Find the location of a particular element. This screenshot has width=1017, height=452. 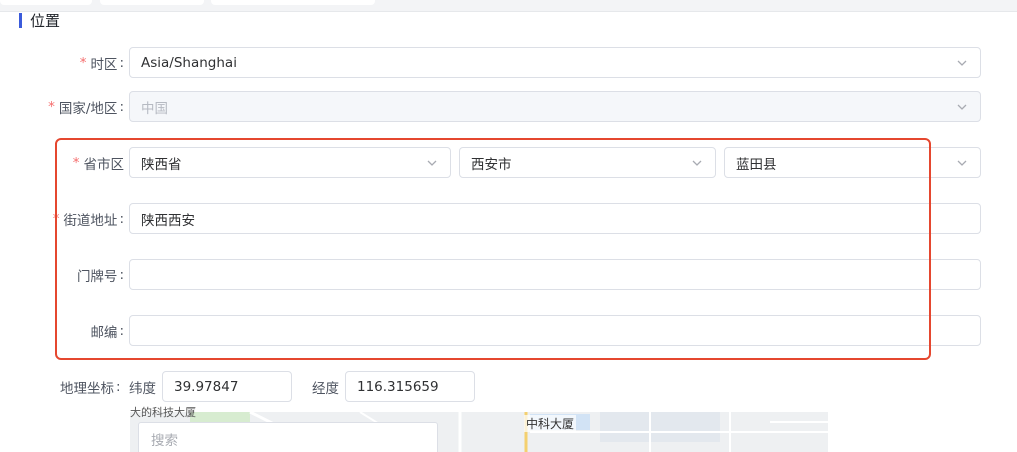

country-select: 中国 is located at coordinates (555, 106).